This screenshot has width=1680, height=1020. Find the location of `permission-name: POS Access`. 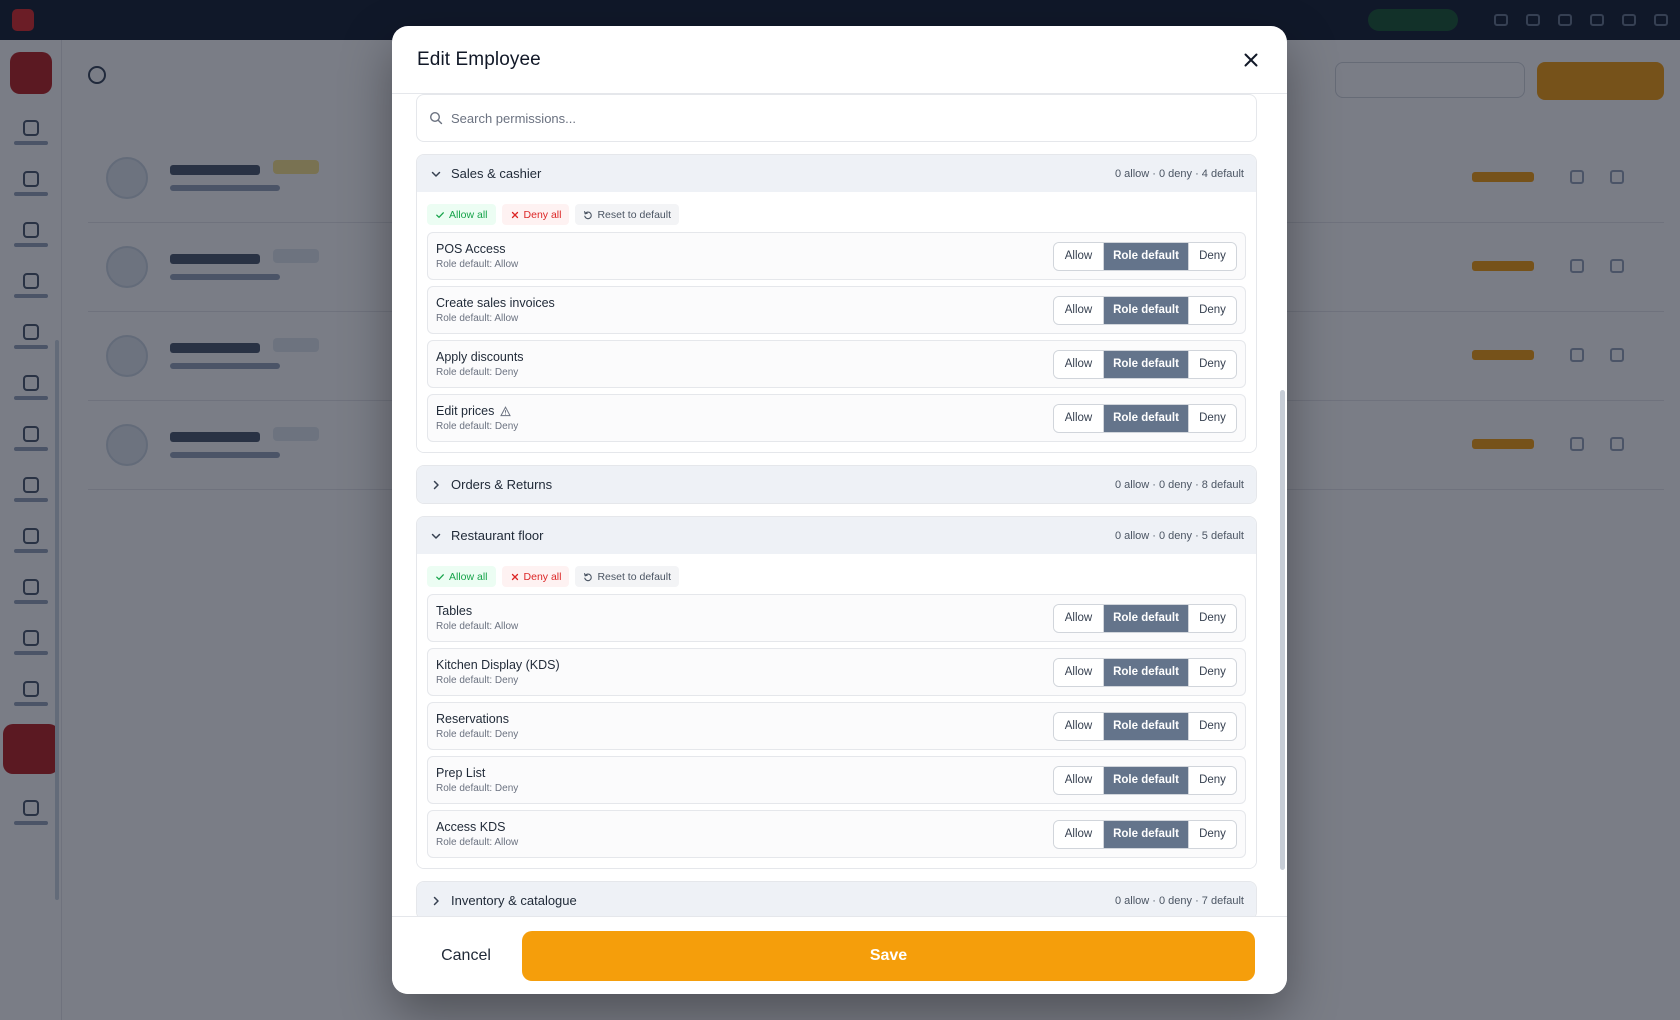

permission-name: POS Access is located at coordinates (744, 249).